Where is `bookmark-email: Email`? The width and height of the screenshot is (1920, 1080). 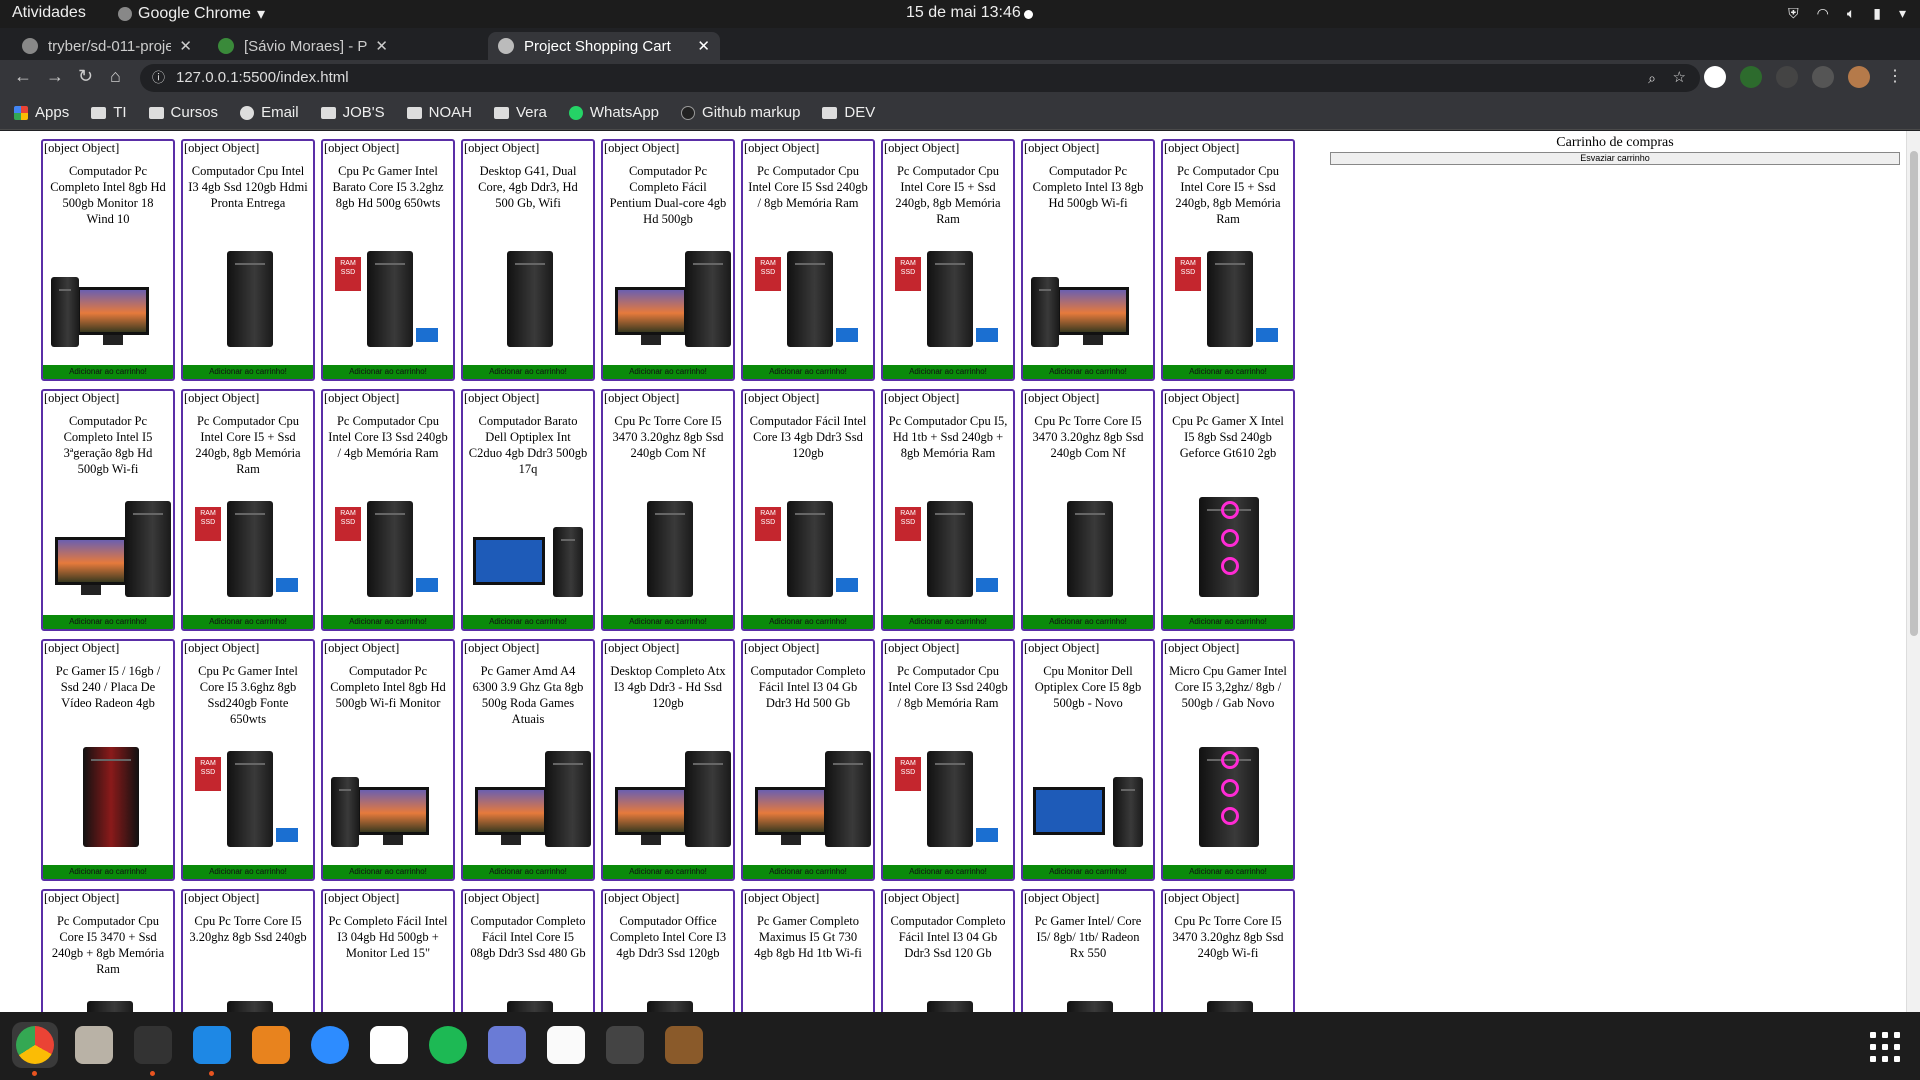
bookmark-email: Email is located at coordinates (269, 112).